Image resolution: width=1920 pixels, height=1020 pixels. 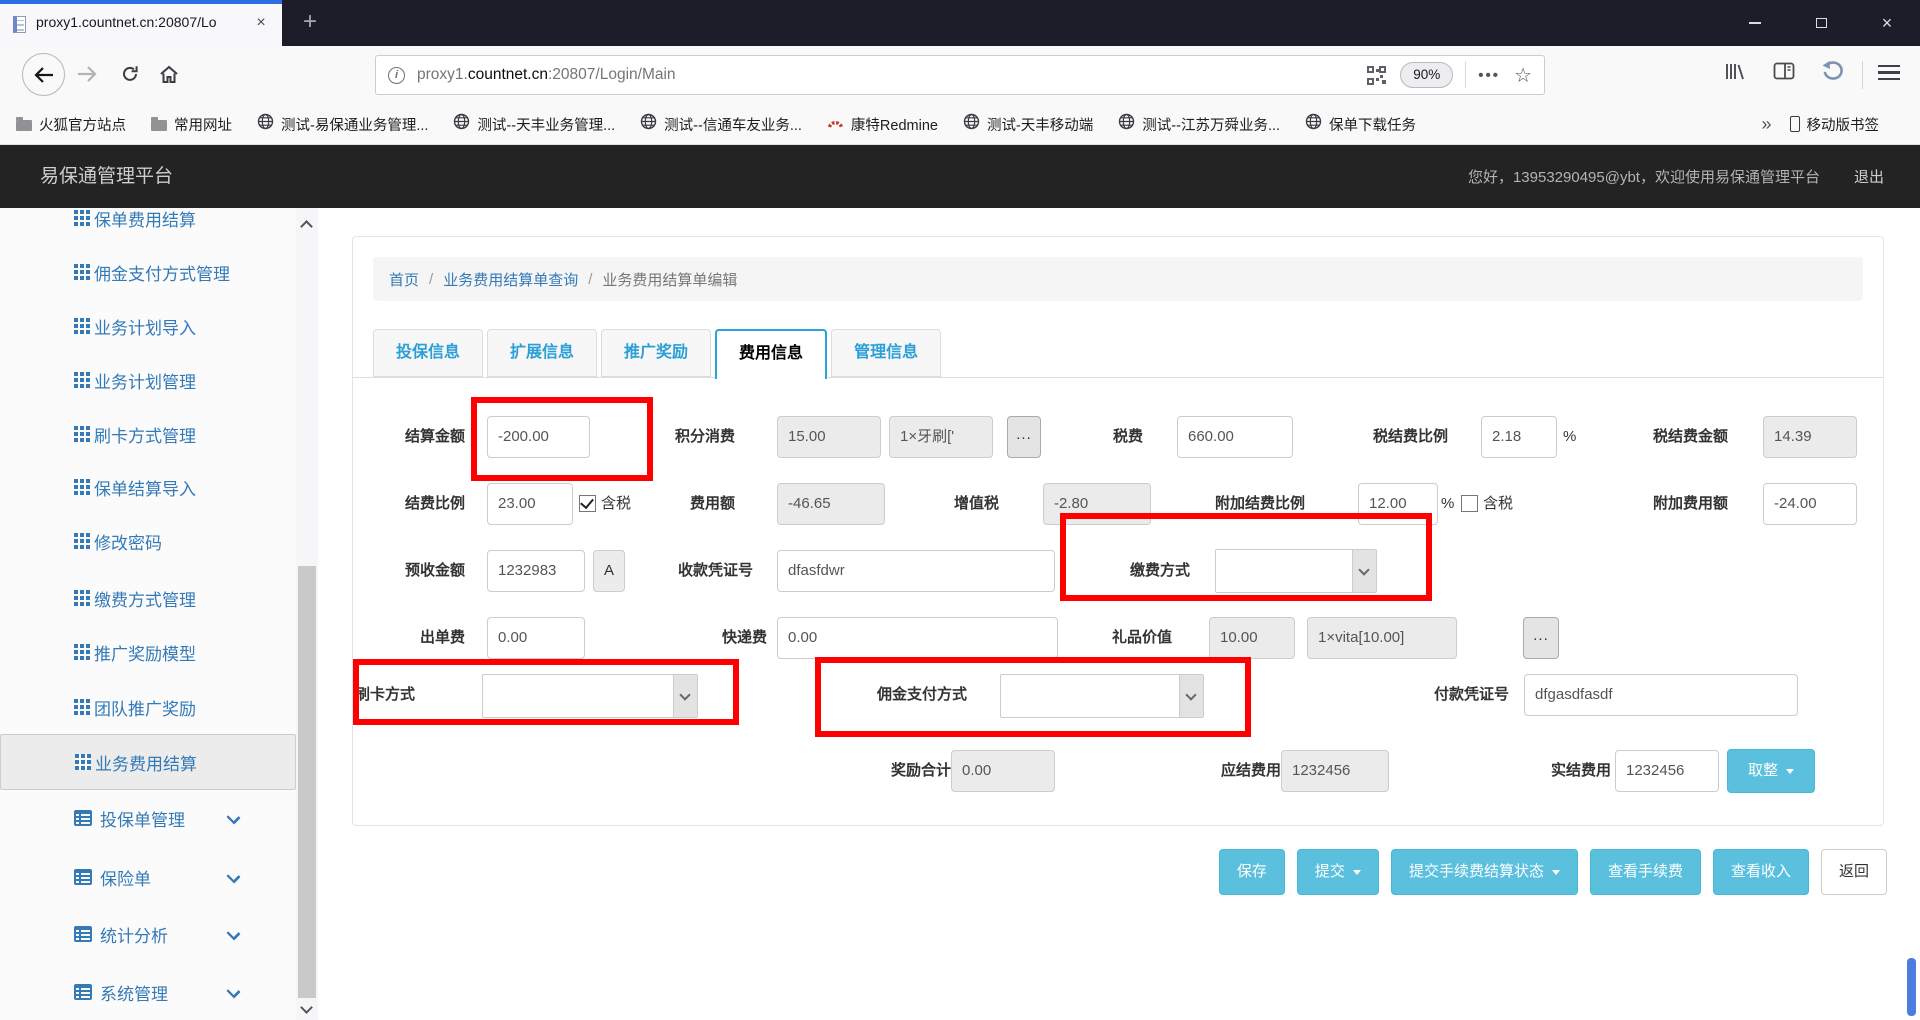 I want to click on menu-button, so click(x=1889, y=73).